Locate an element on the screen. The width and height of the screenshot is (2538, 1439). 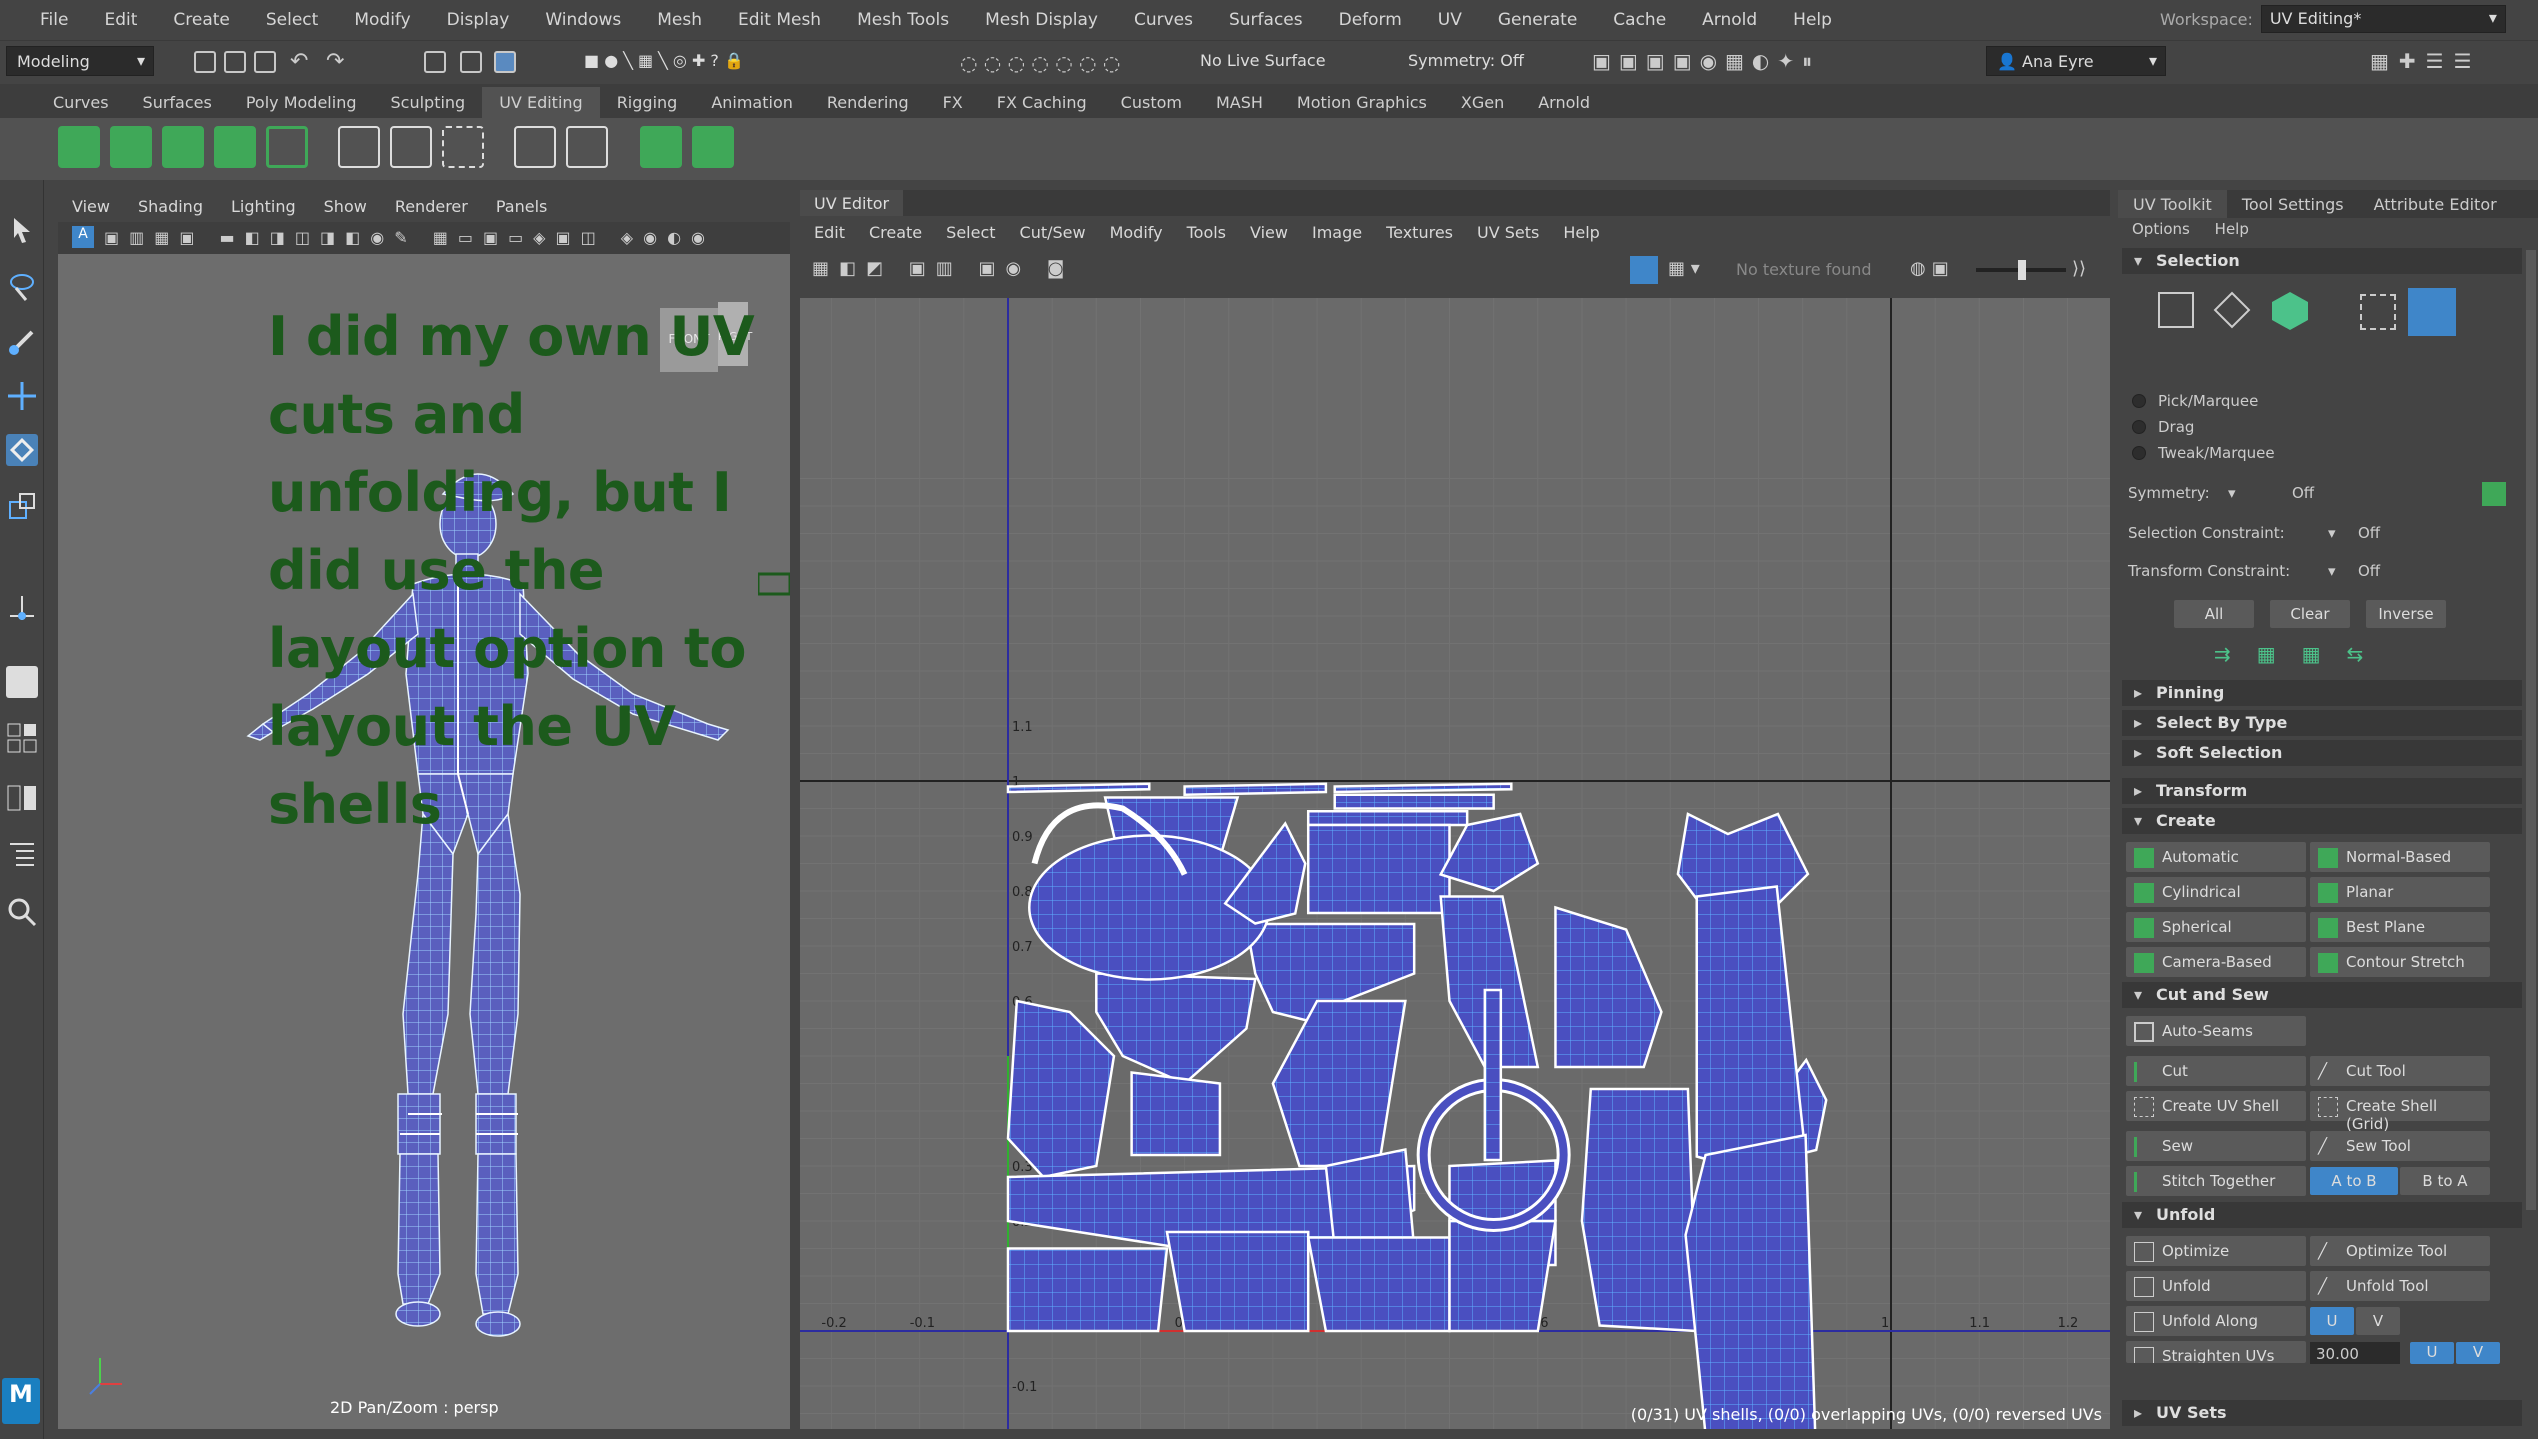
sew-icon is located at coordinates (287, 147).